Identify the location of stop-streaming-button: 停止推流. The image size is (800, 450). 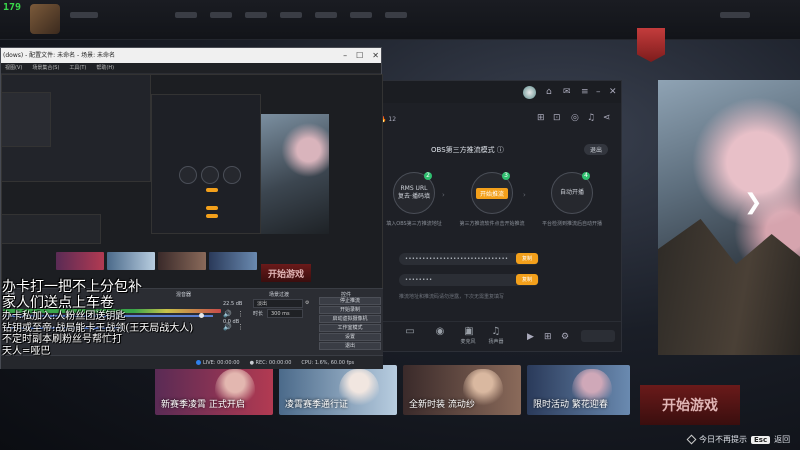
(350, 301).